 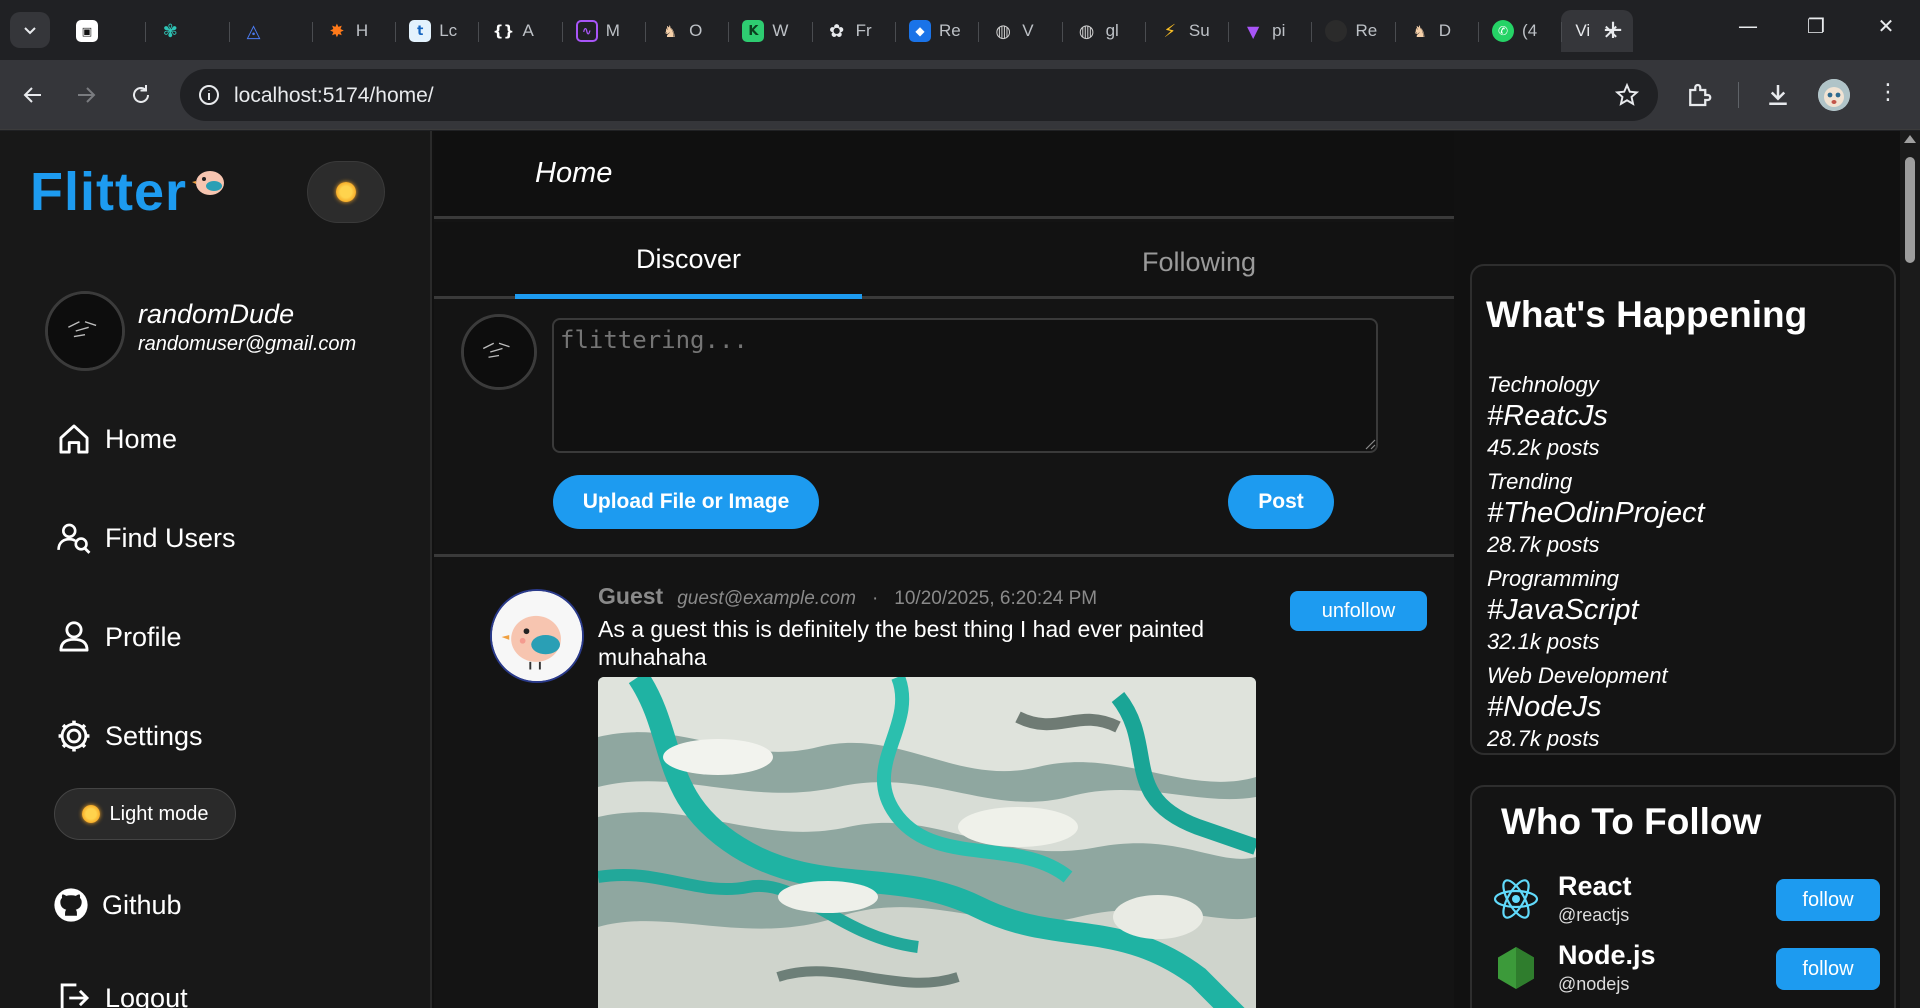 What do you see at coordinates (1519, 31) in the screenshot?
I see `browser-tab: ✆ (4` at bounding box center [1519, 31].